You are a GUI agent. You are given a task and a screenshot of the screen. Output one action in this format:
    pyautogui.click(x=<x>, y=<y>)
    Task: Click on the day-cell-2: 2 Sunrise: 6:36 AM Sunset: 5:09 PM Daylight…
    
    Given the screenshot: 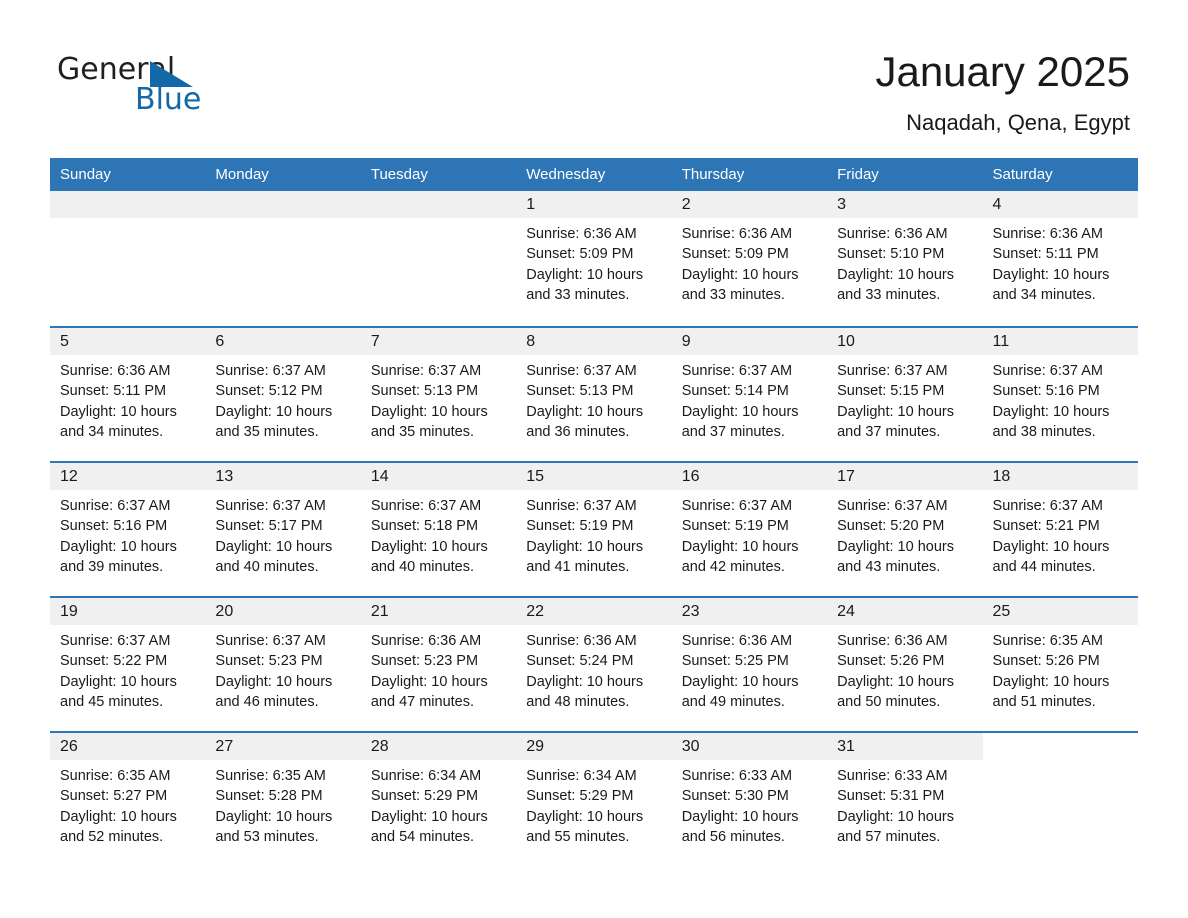 What is the action you would take?
    pyautogui.click(x=749, y=258)
    